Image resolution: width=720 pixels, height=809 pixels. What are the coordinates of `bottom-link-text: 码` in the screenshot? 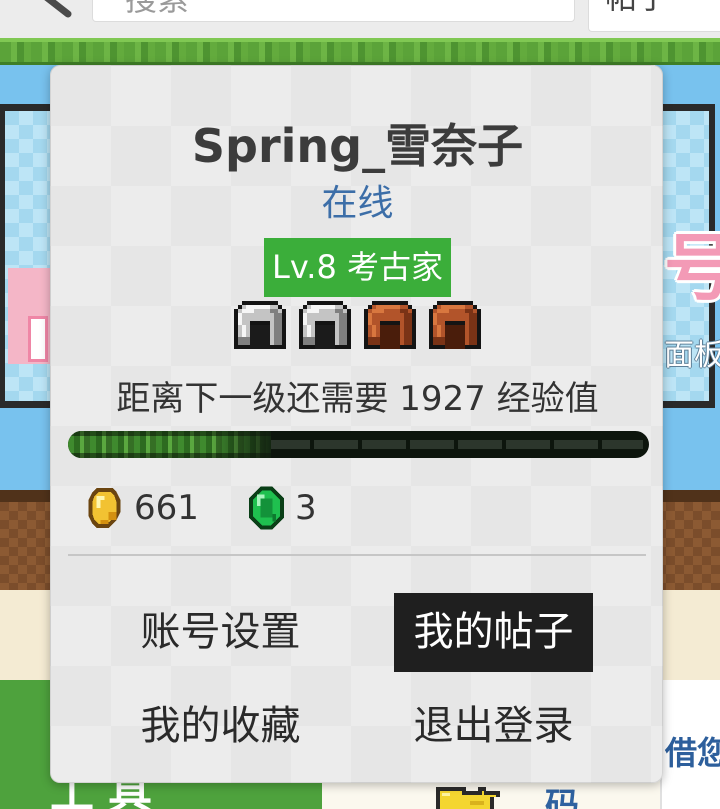 It's located at (567, 797).